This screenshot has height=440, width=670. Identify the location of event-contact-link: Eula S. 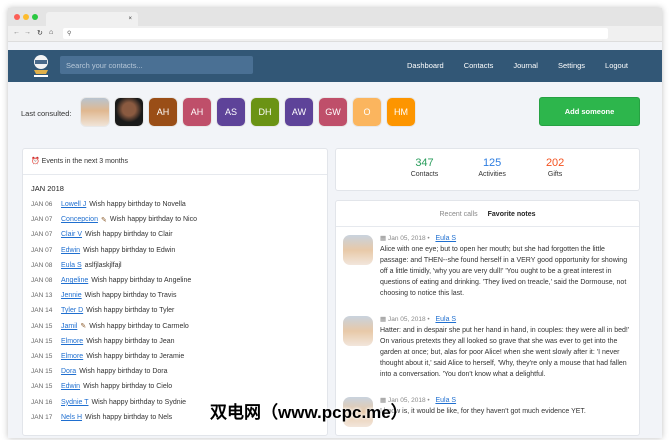
(71, 265).